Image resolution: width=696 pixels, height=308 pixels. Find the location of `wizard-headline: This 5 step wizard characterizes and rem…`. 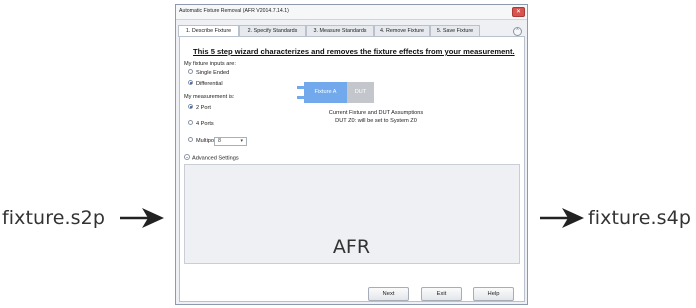

wizard-headline: This 5 step wizard characterizes and rem… is located at coordinates (354, 51).